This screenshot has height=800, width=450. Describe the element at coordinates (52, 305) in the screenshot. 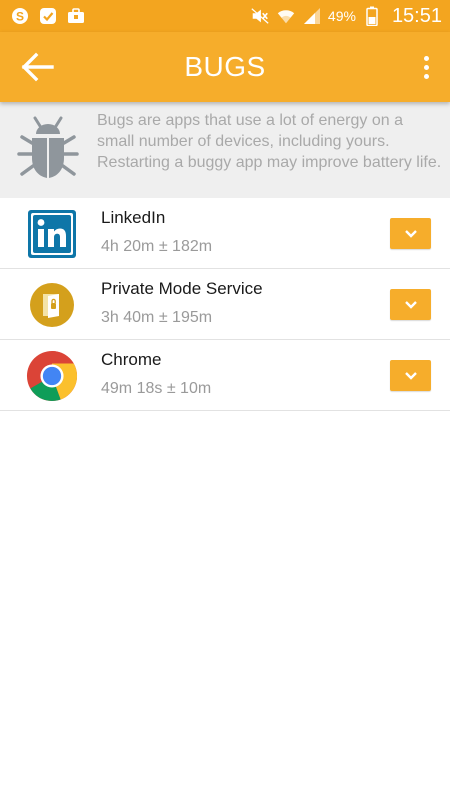

I see `private-mode-icon` at that location.